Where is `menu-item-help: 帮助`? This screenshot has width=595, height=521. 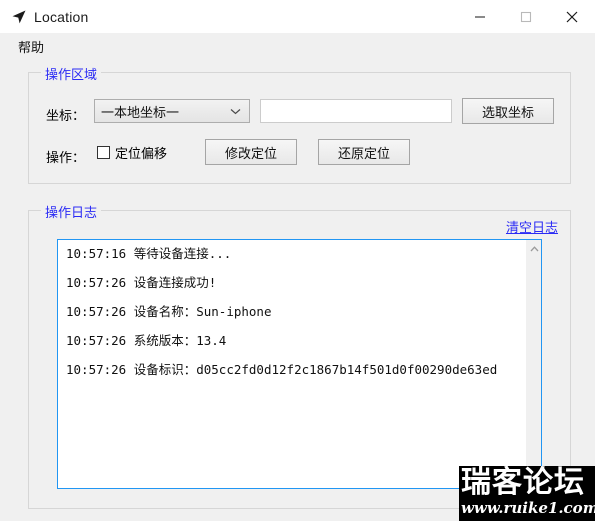
menu-item-help: 帮助 is located at coordinates (31, 46).